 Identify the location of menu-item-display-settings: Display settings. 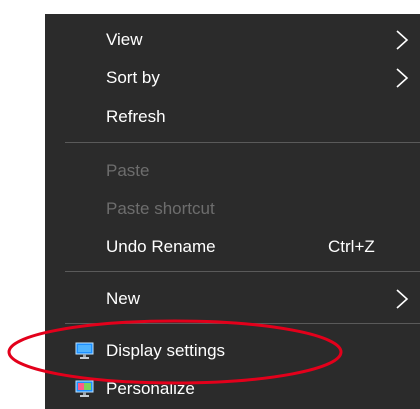
(232, 351).